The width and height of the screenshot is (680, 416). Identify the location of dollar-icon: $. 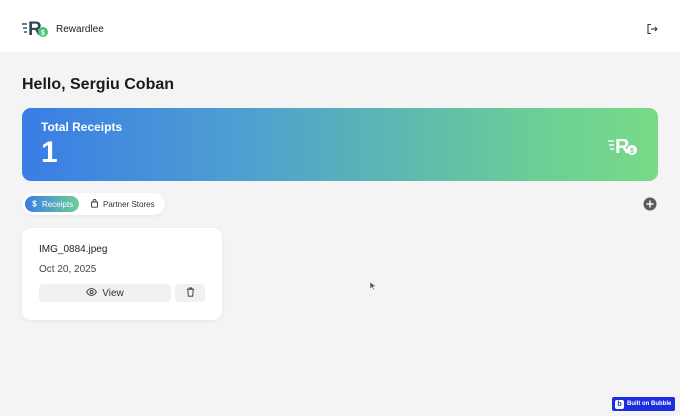
(34, 204).